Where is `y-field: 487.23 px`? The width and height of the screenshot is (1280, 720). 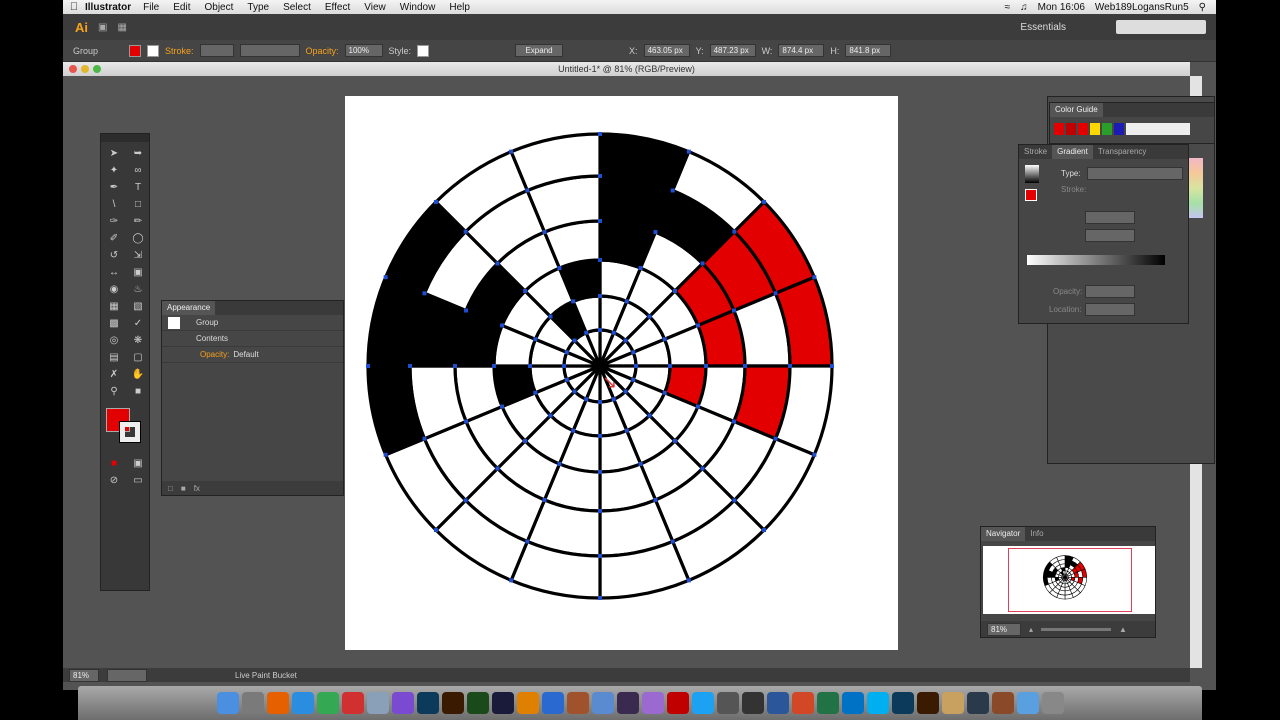 y-field: 487.23 px is located at coordinates (732, 50).